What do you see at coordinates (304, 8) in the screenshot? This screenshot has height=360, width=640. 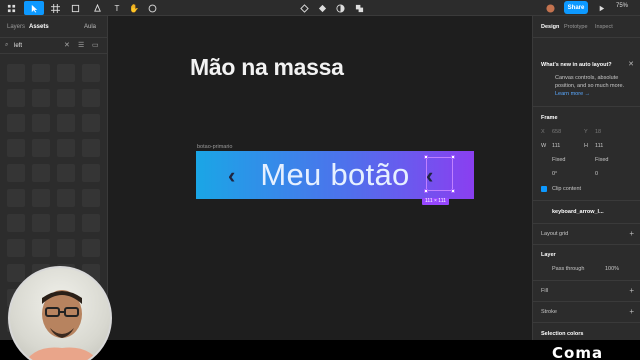 I see `components-icon` at bounding box center [304, 8].